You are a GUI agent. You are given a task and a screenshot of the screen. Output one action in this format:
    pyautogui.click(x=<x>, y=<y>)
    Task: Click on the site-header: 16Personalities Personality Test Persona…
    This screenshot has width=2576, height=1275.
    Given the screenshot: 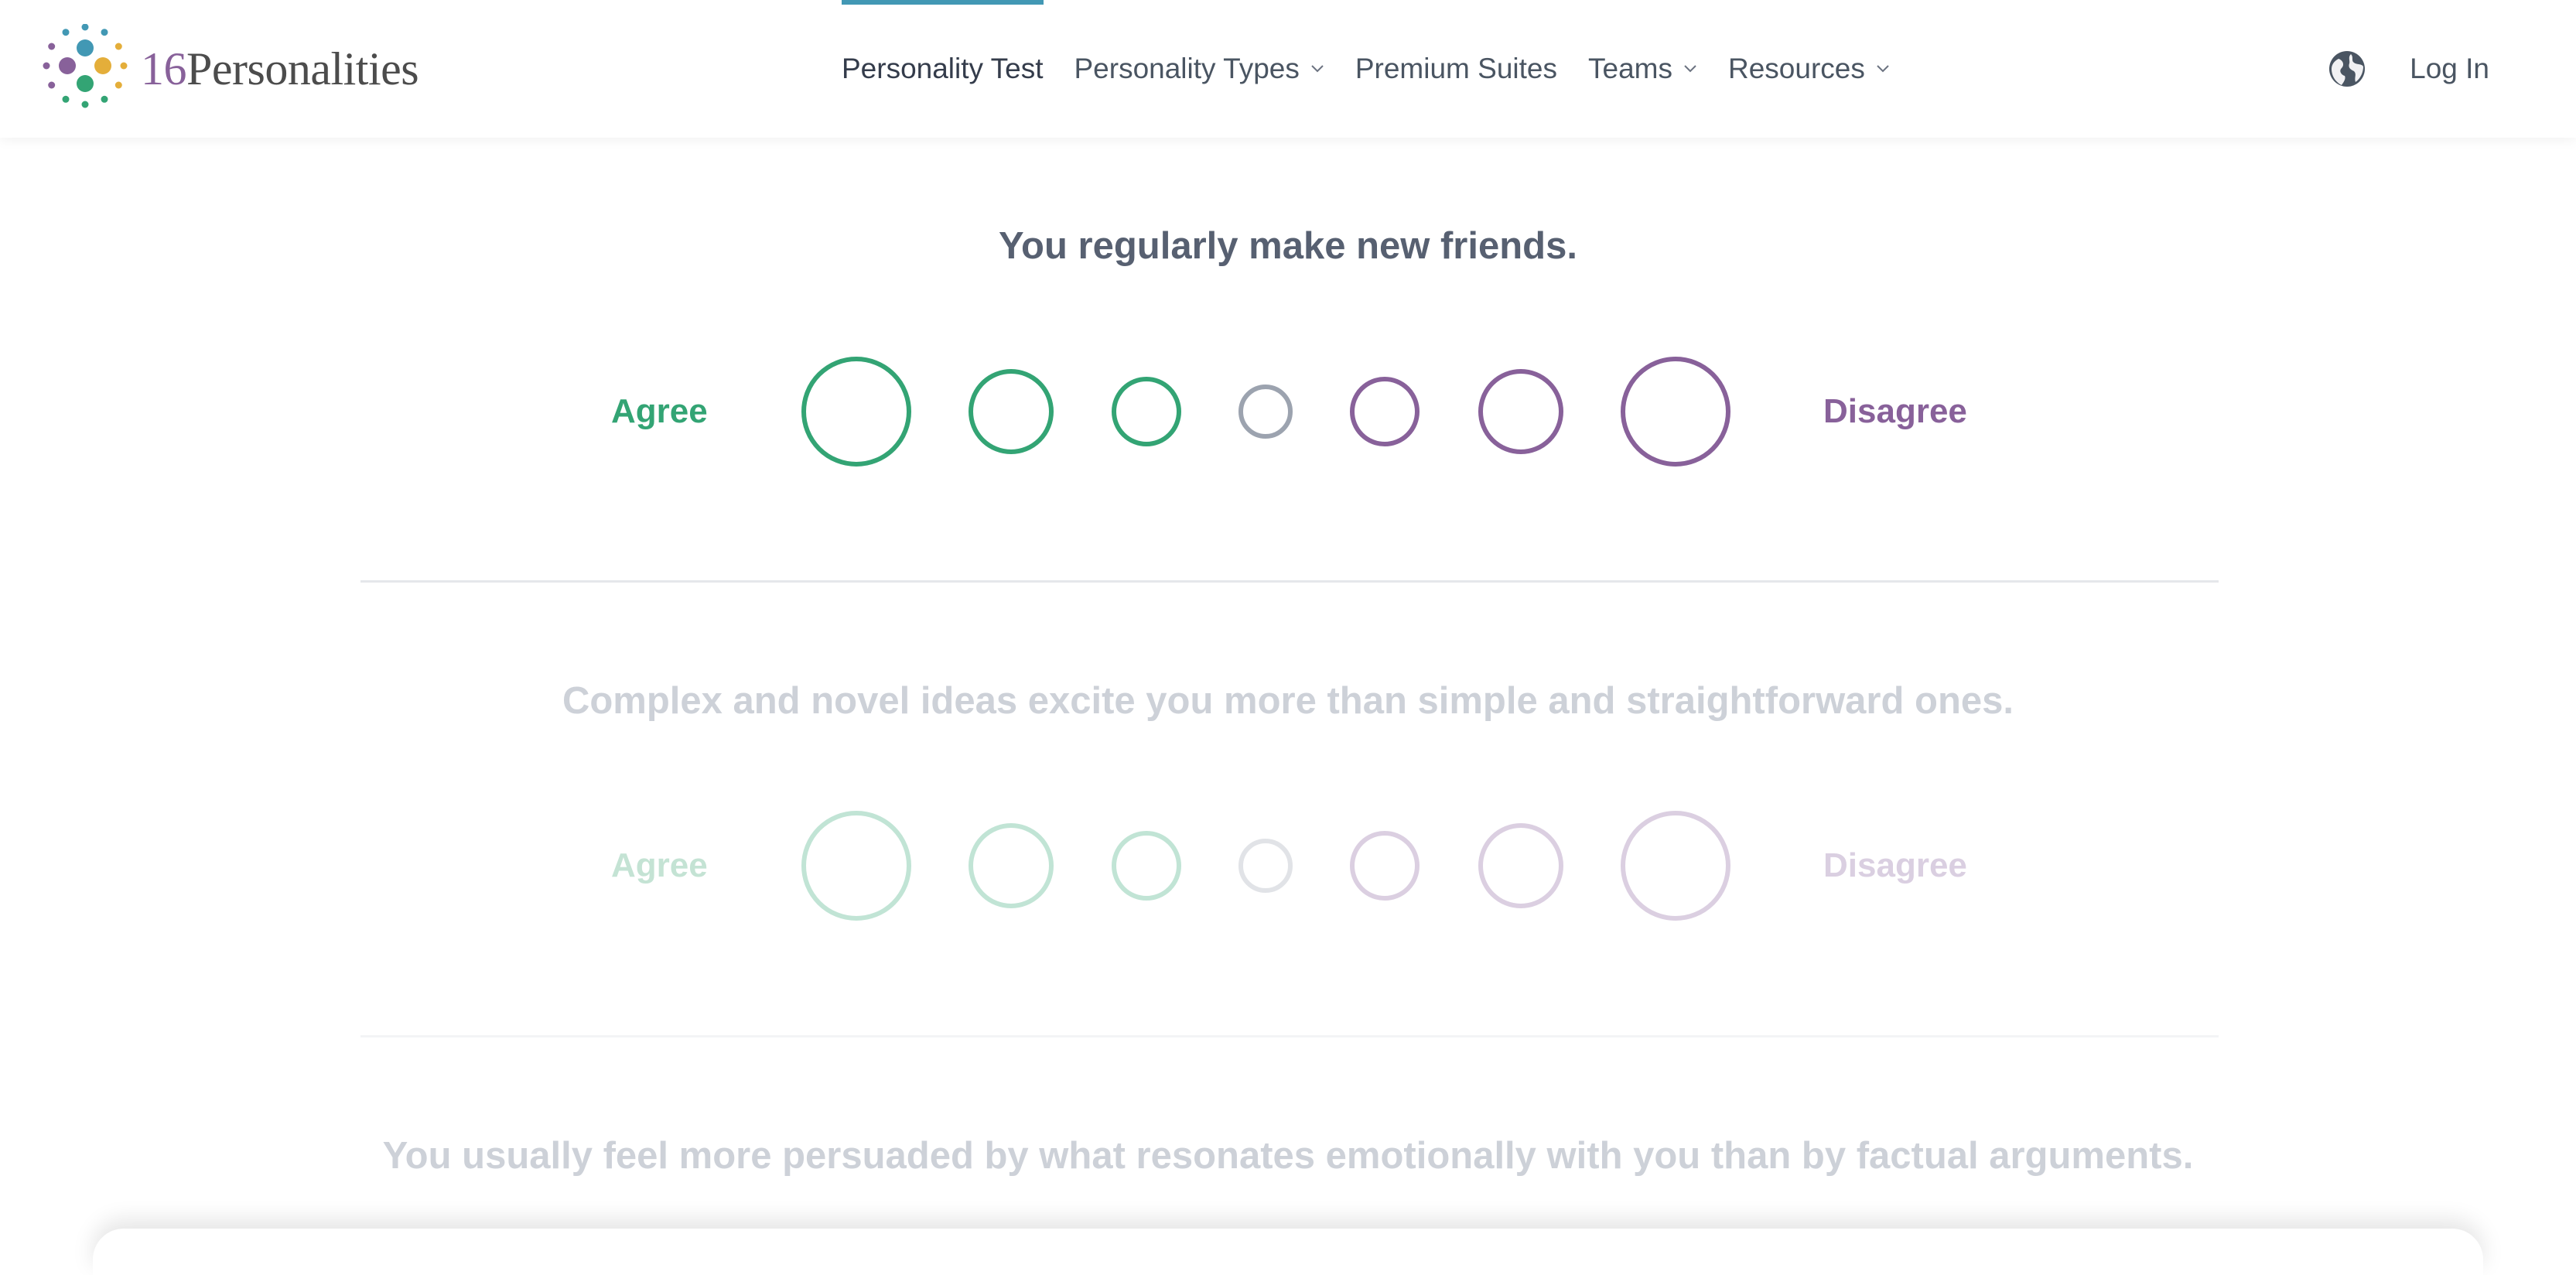 What is the action you would take?
    pyautogui.click(x=1288, y=69)
    